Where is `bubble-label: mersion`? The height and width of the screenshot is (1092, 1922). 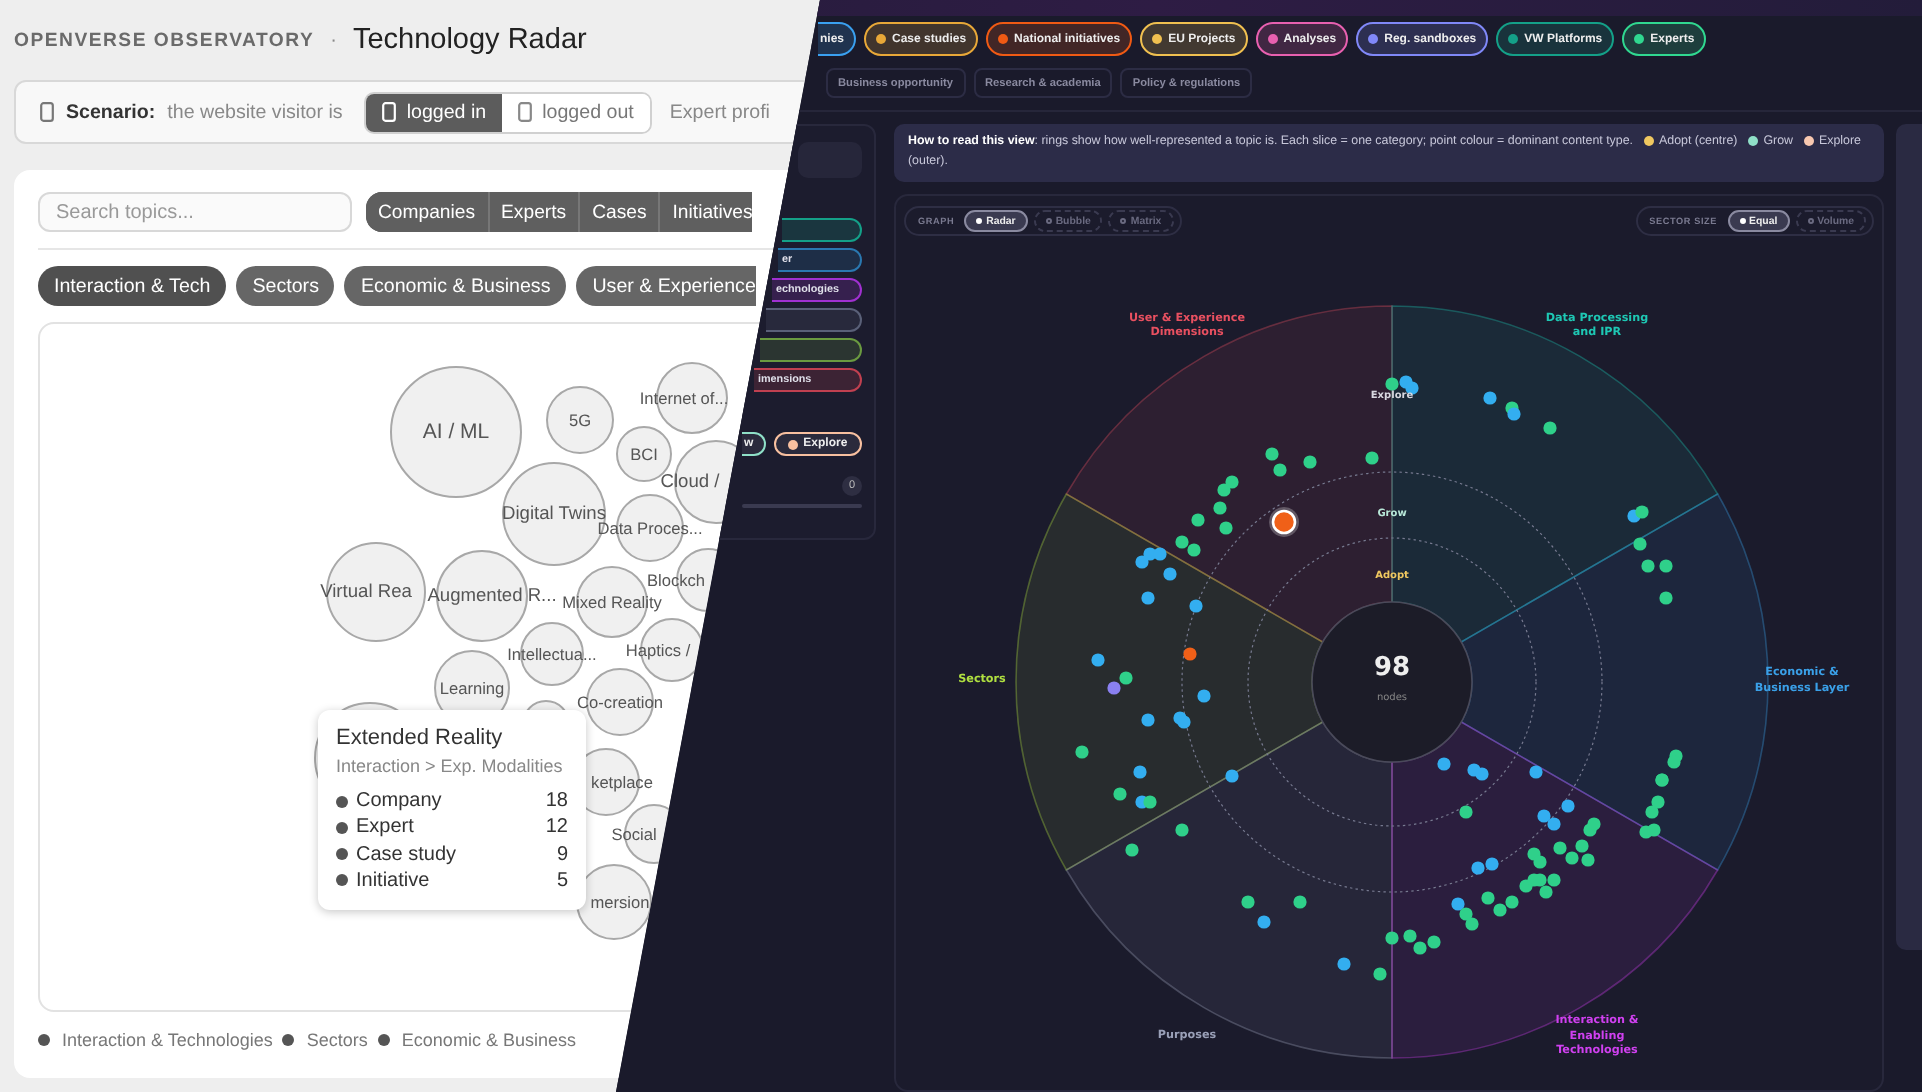 bubble-label: mersion is located at coordinates (620, 902).